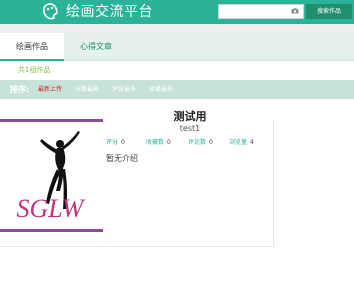  I want to click on artwork-image: SGLW, so click(51, 175).